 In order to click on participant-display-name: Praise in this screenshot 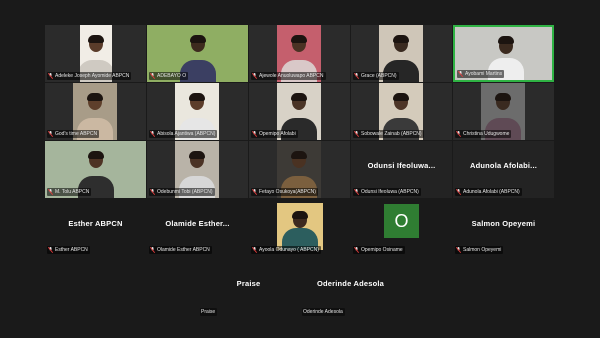, I will do `click(248, 283)`.